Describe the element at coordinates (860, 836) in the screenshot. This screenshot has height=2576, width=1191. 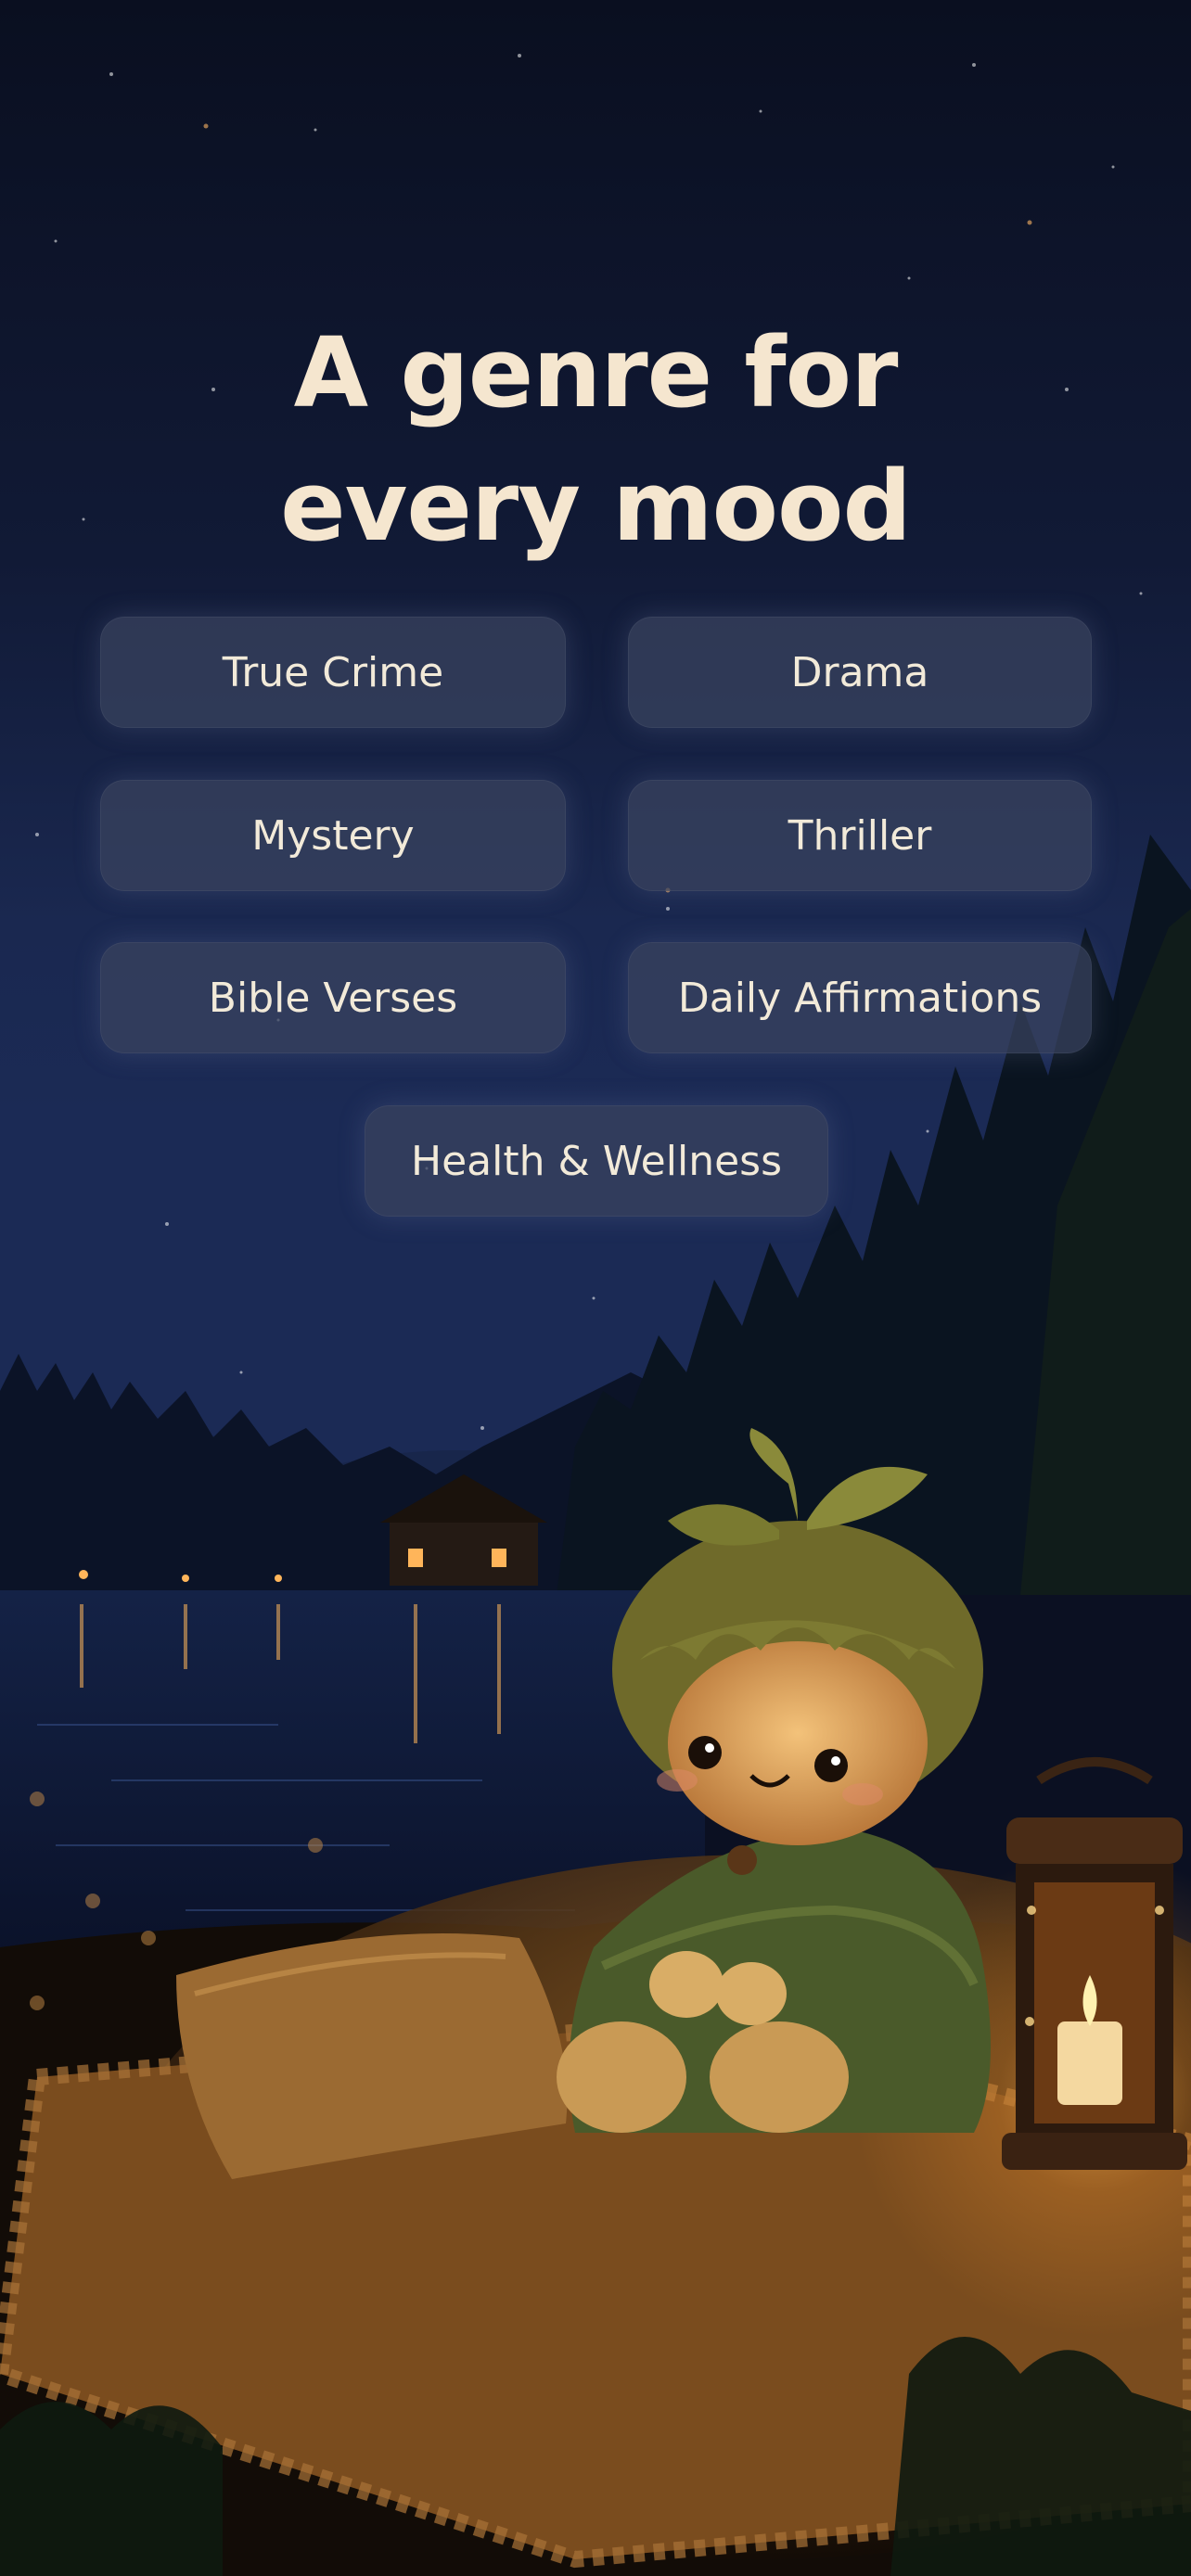
I see `genre-chip-thriller: Thriller` at that location.